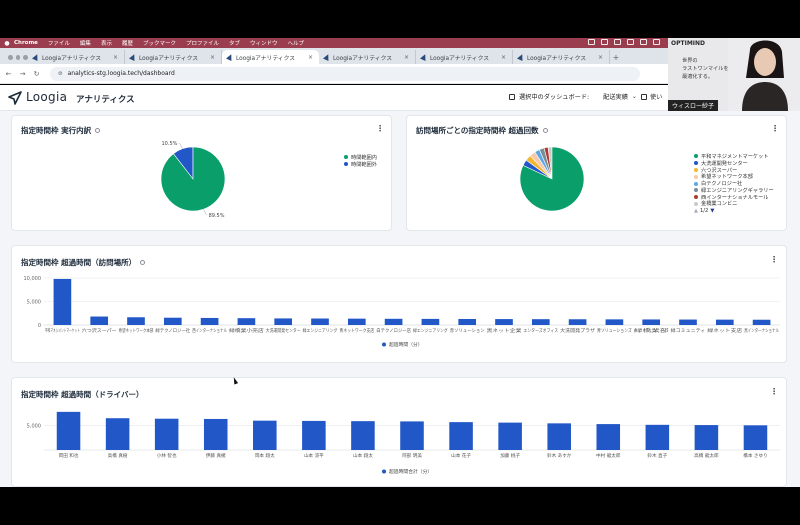 The image size is (800, 525). I want to click on menu-chrome: Chrome, so click(26, 43).